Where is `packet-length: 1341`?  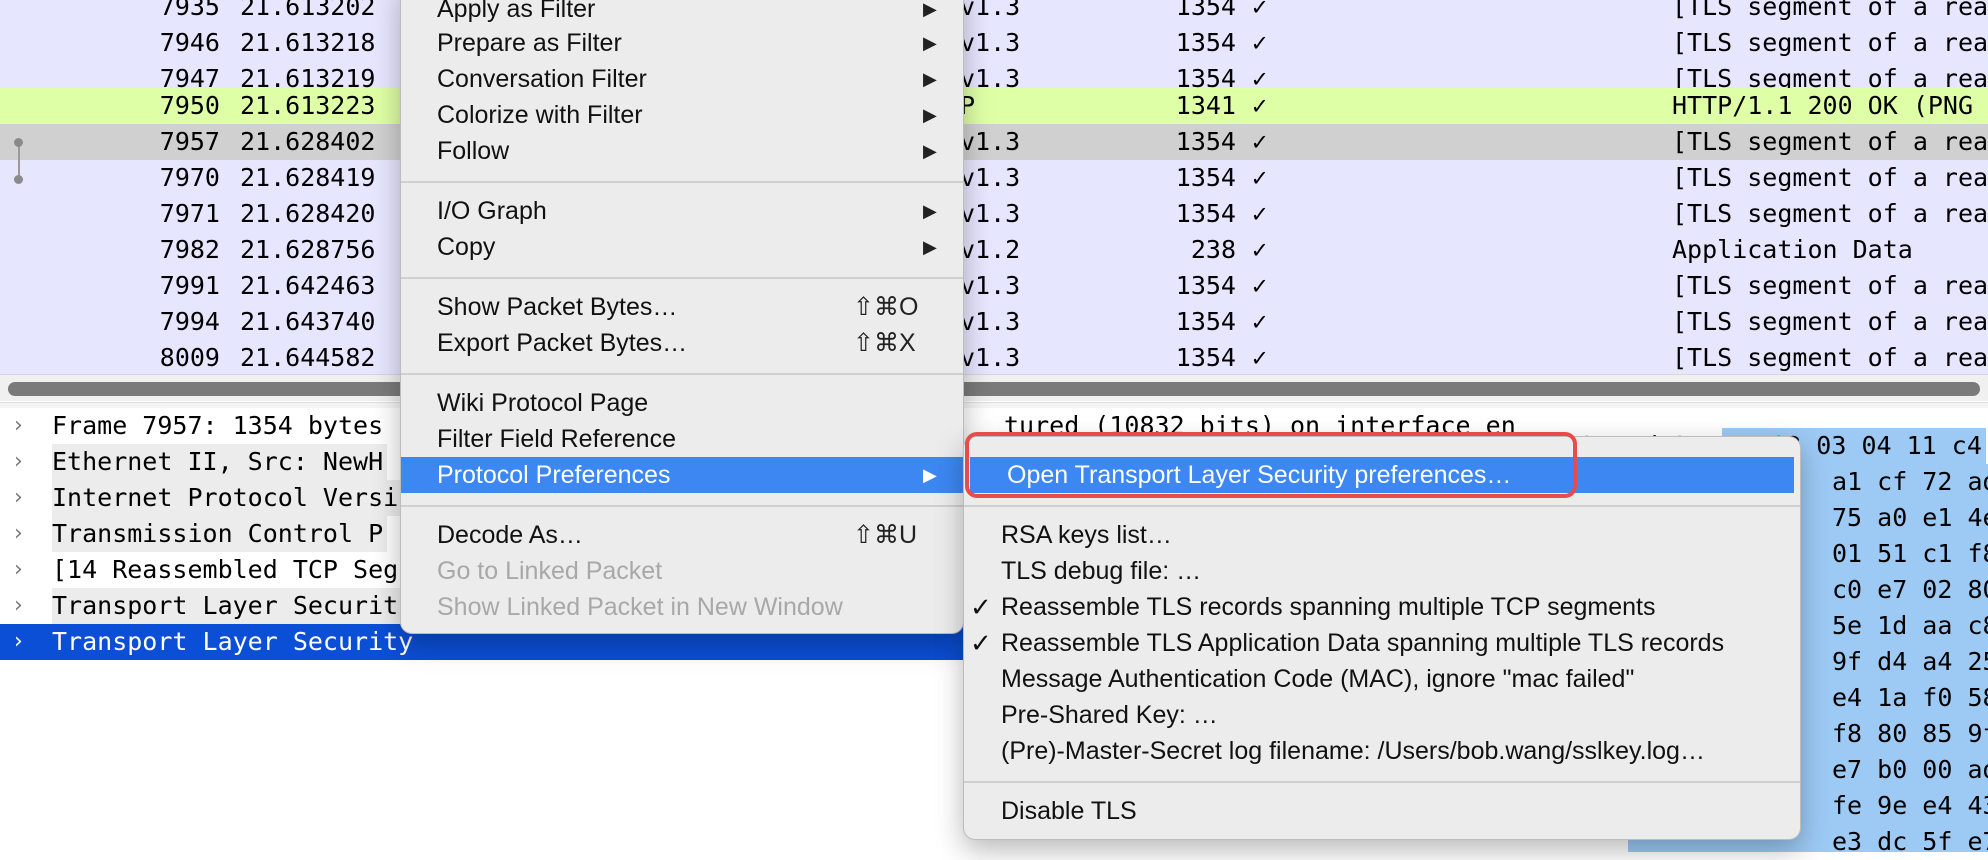
packet-length: 1341 is located at coordinates (1205, 105).